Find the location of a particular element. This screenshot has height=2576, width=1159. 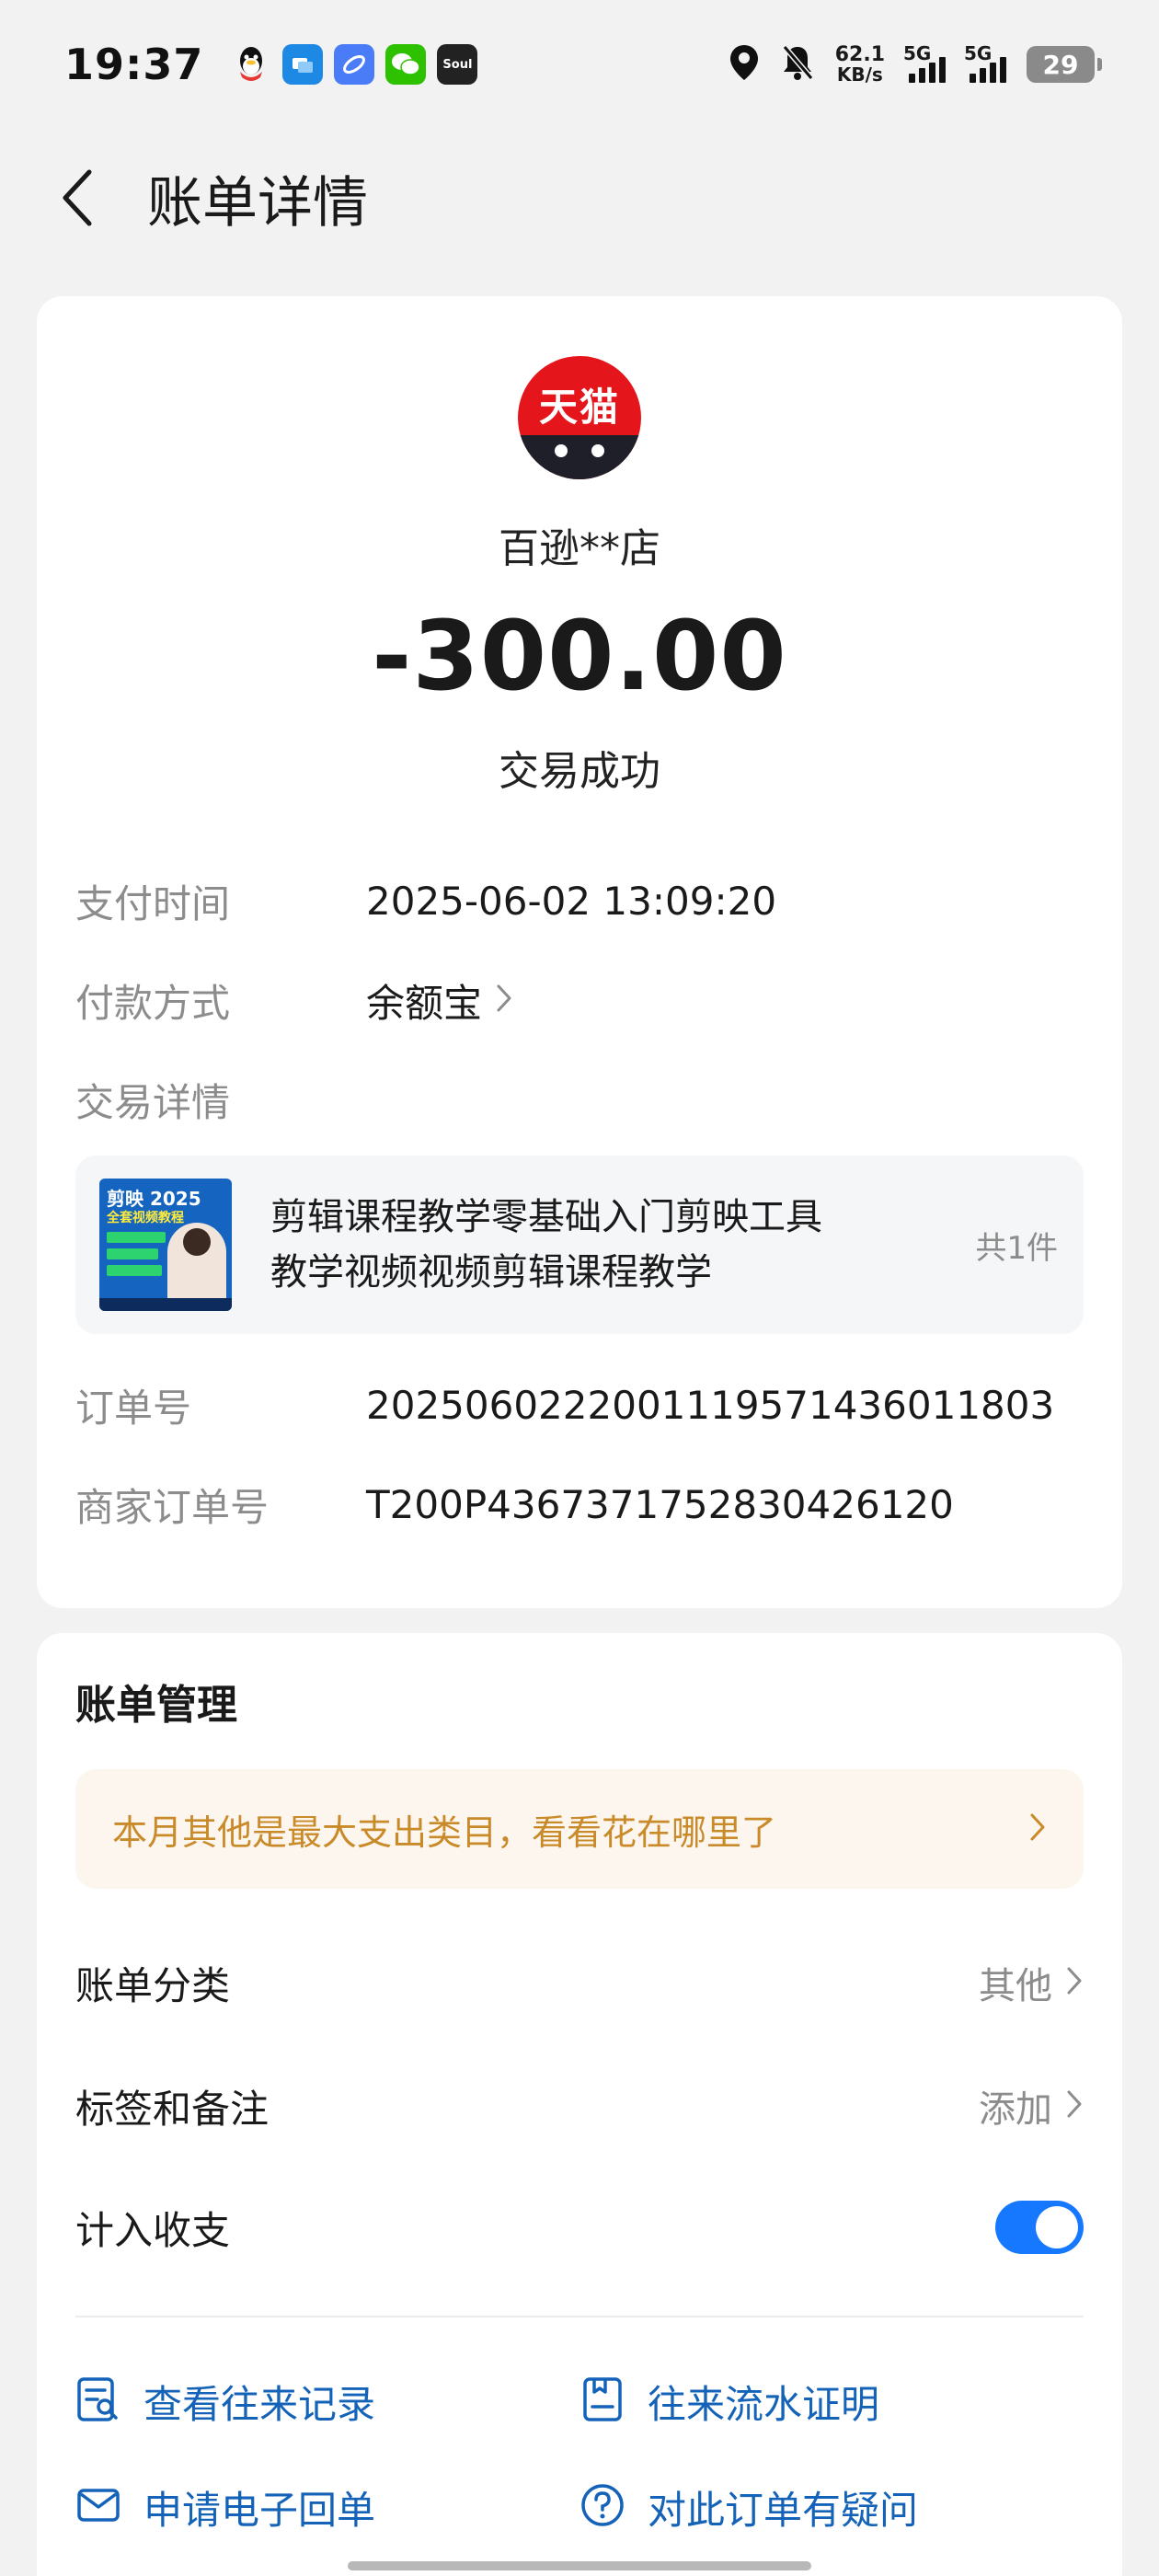

product-title: 剪辑课程教学零基础入门剪映工具 教学视频视频剪辑课程教学 is located at coordinates (592, 1245).